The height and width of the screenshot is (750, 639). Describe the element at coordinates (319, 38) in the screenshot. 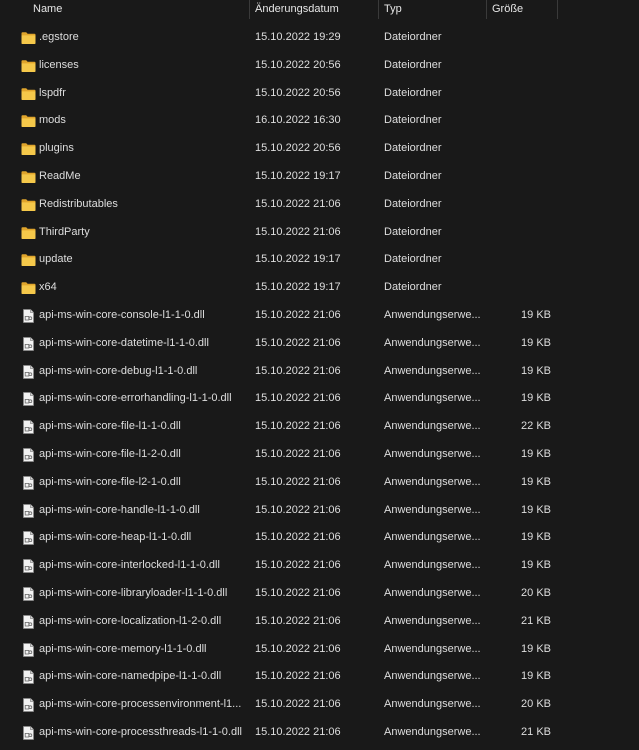

I see `list-item: .egstore 15.10.2022 19:29 Dateiordner` at that location.